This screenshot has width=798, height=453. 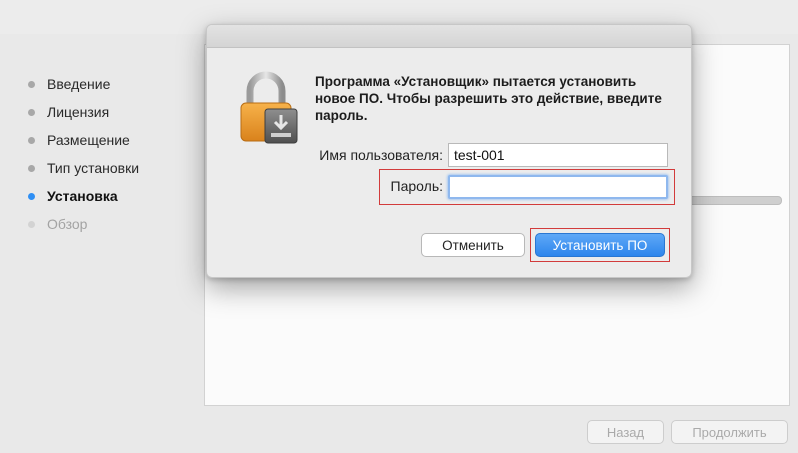 What do you see at coordinates (600, 245) in the screenshot?
I see `install-software-button: Установить ПО` at bounding box center [600, 245].